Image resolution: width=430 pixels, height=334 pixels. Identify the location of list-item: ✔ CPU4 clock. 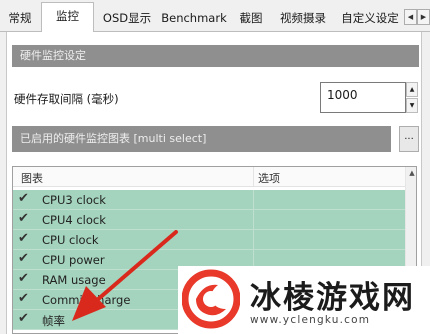
(209, 220).